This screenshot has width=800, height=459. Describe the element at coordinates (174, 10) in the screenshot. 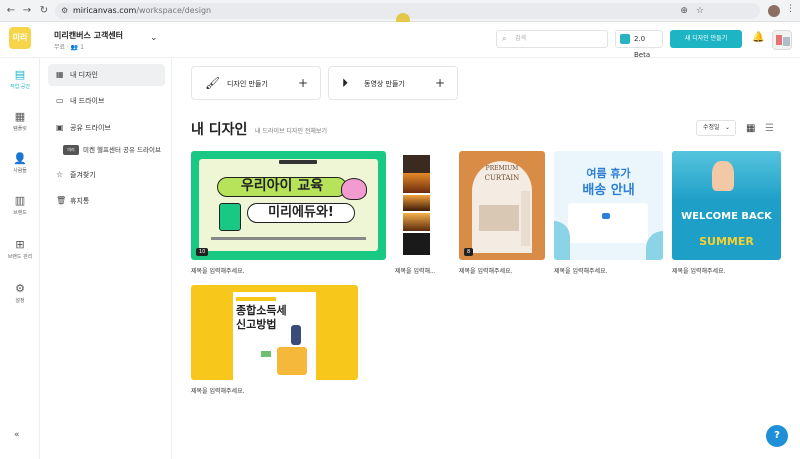

I see `url-path: /workspace/design` at that location.